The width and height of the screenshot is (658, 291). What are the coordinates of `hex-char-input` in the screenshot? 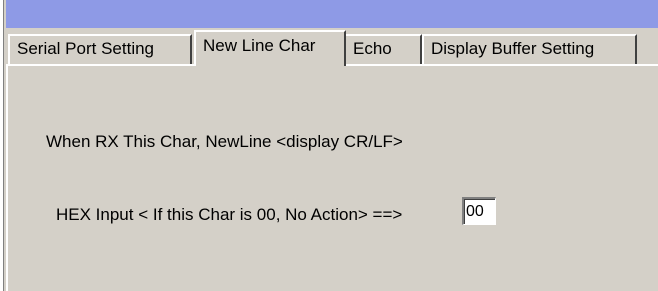 It's located at (479, 211).